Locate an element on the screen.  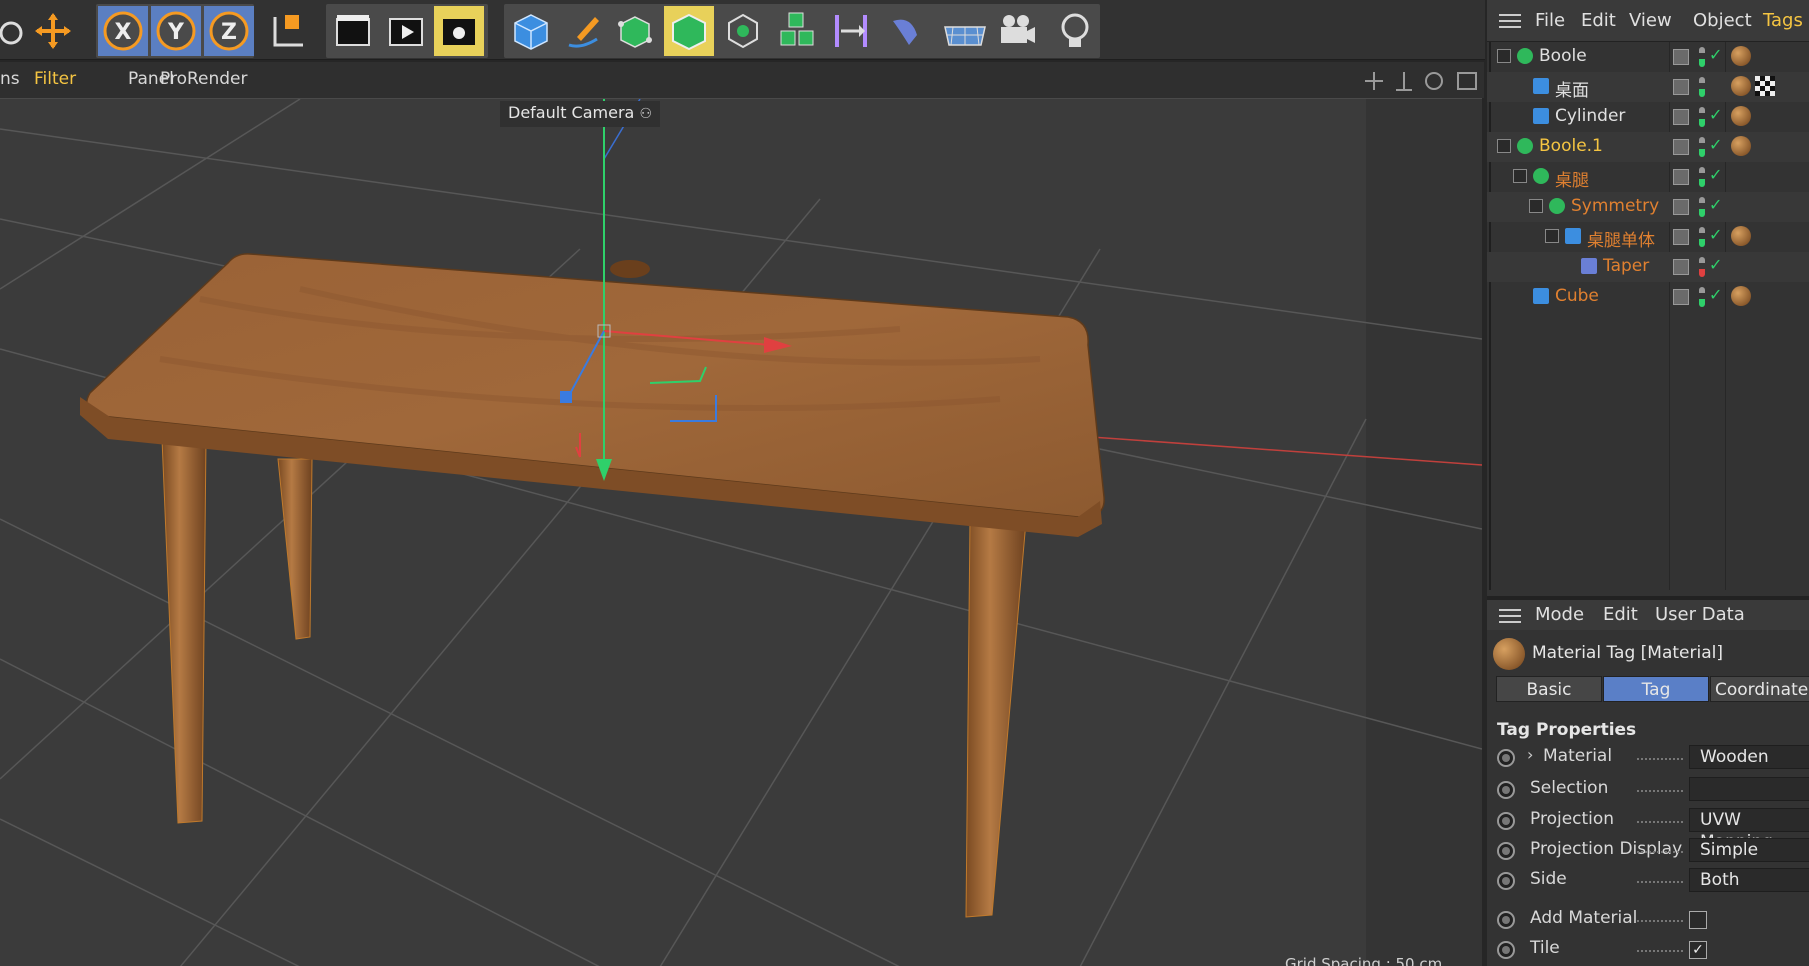
render-settings-icon is located at coordinates (459, 31).